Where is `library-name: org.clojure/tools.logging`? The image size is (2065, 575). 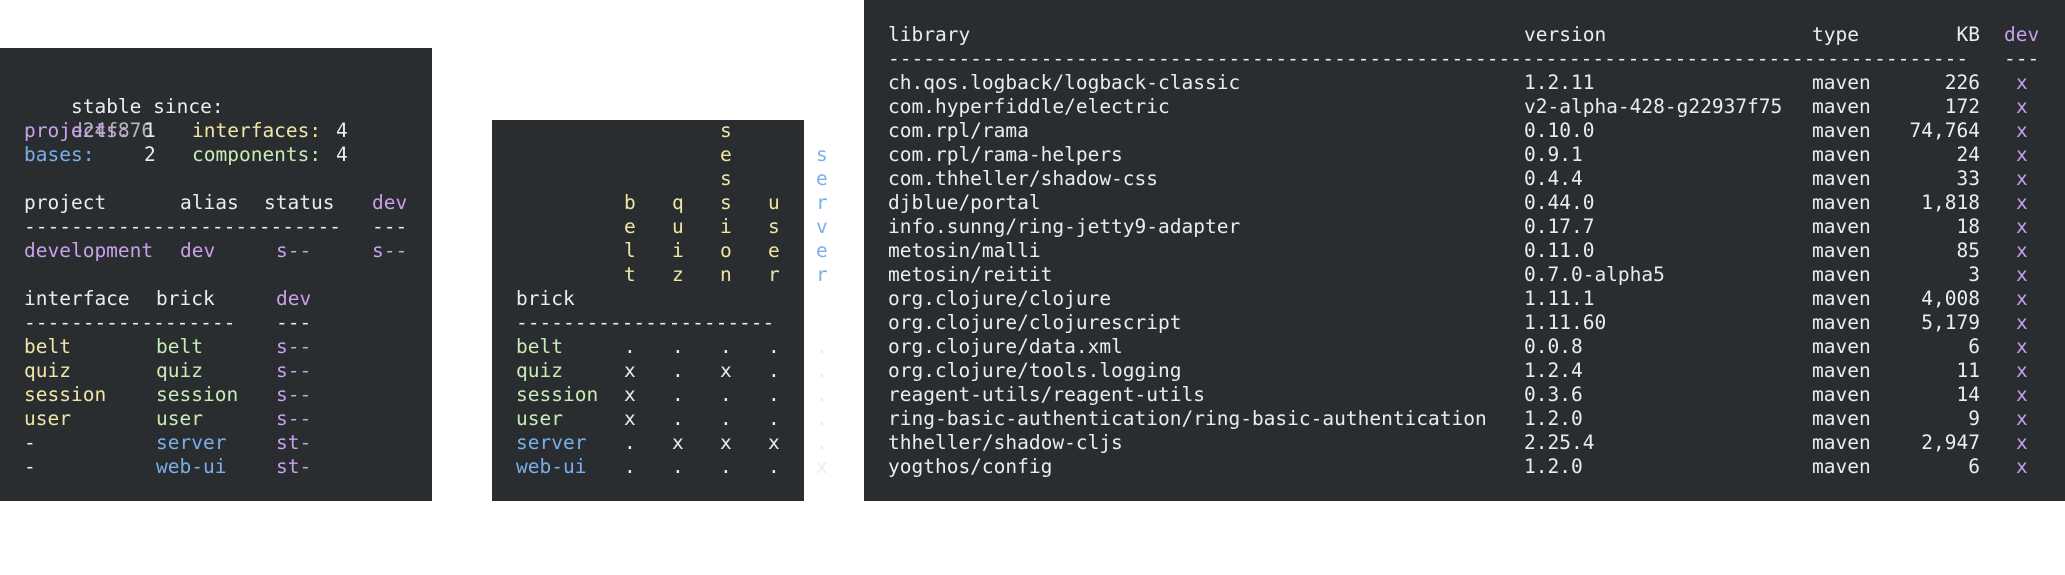 library-name: org.clojure/tools.logging is located at coordinates (1035, 370).